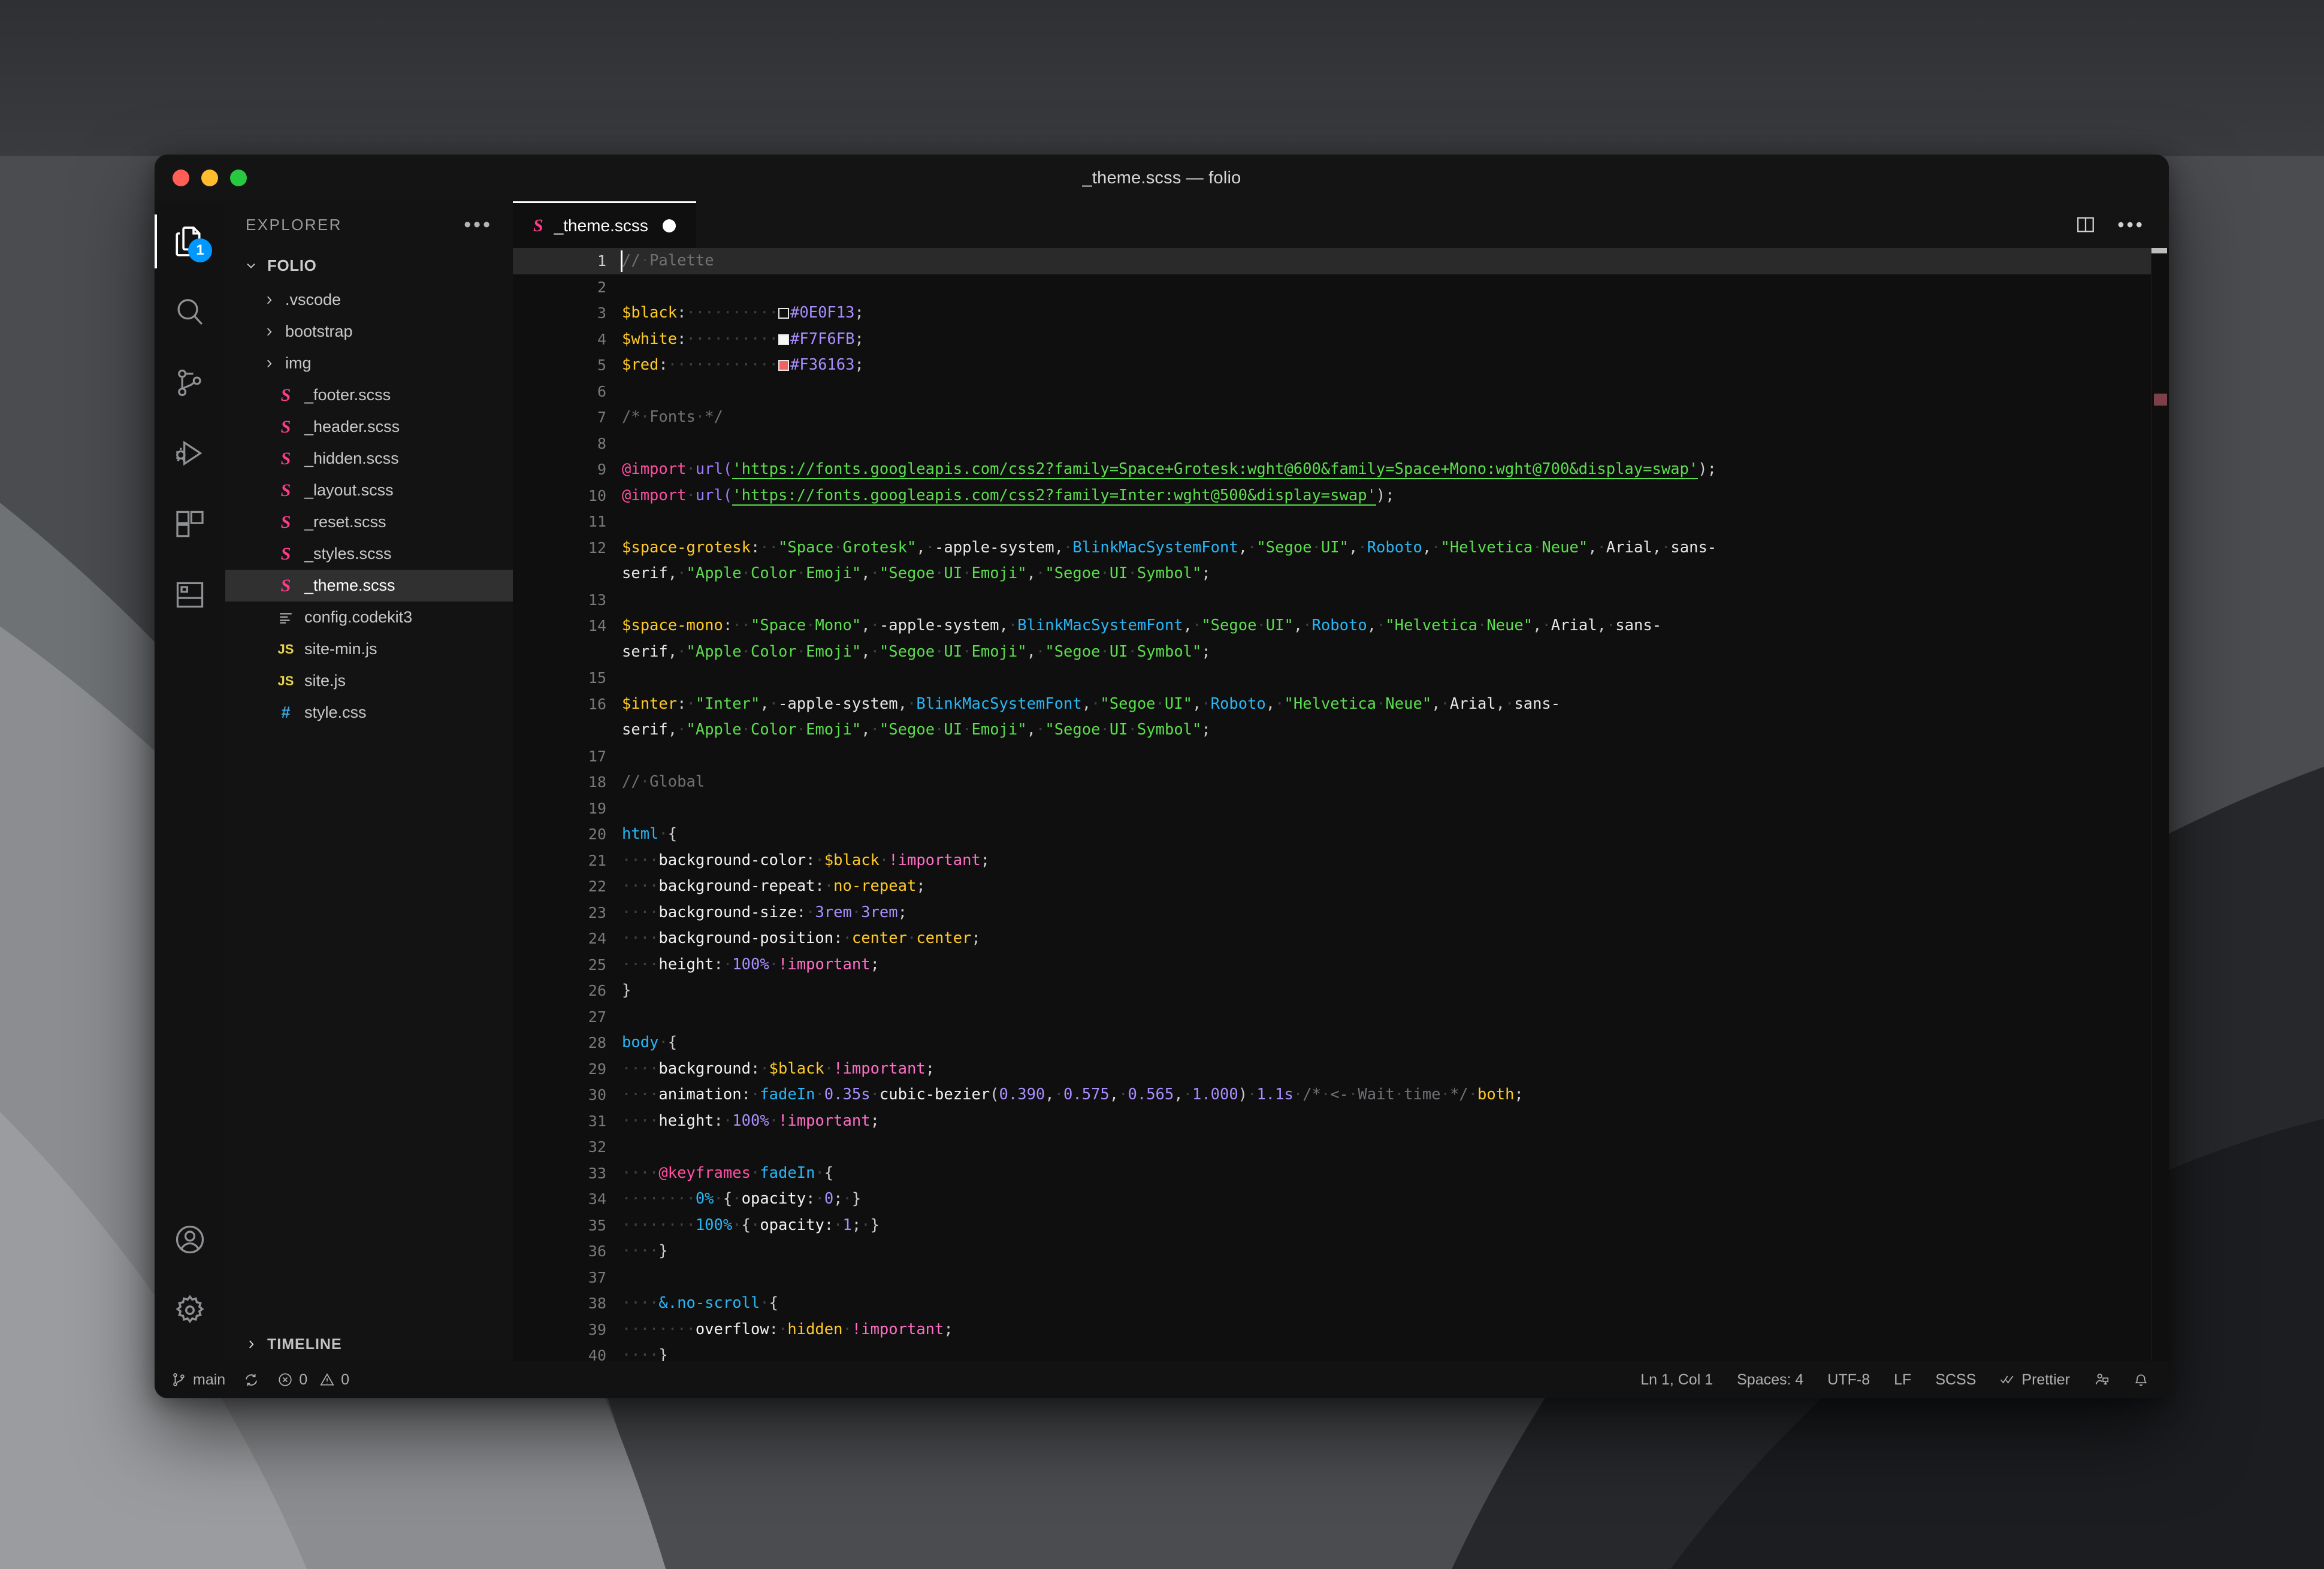  I want to click on status-branch: main, so click(198, 1380).